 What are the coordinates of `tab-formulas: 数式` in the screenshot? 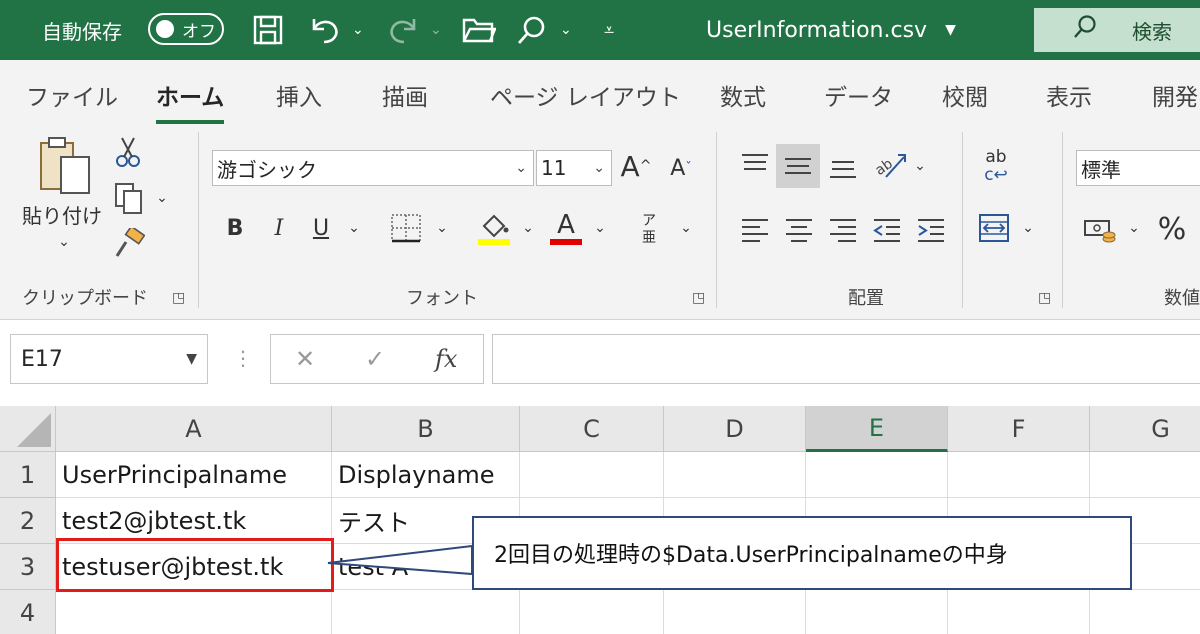 It's located at (743, 95).